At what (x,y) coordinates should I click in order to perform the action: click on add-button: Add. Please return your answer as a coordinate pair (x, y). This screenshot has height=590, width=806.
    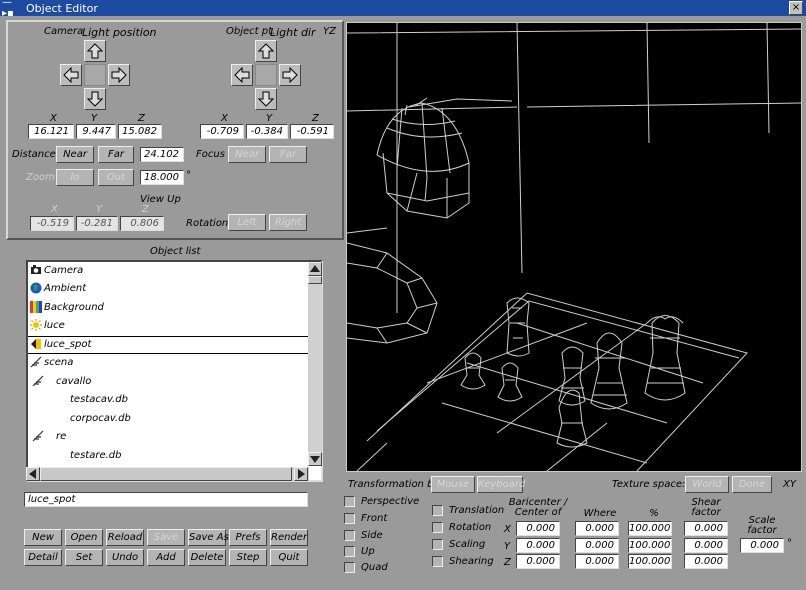
    Looking at the image, I should click on (166, 557).